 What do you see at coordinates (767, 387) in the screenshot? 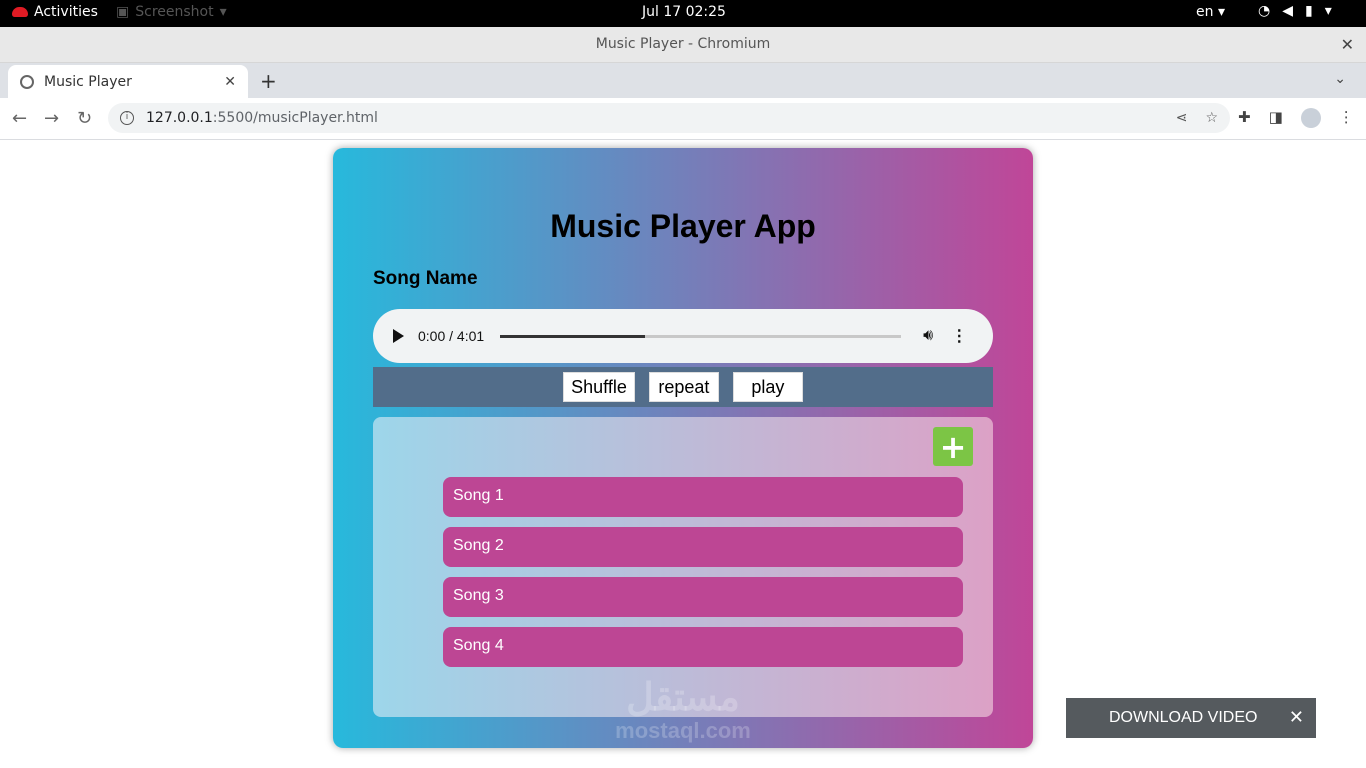
I see `play-button: play` at bounding box center [767, 387].